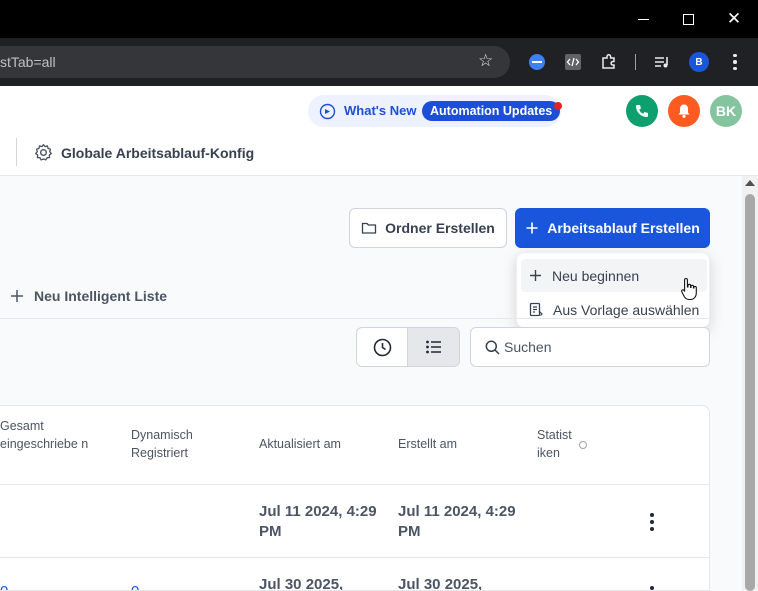 This screenshot has width=758, height=591. Describe the element at coordinates (652, 522) in the screenshot. I see `row-1-menu-icon` at that location.